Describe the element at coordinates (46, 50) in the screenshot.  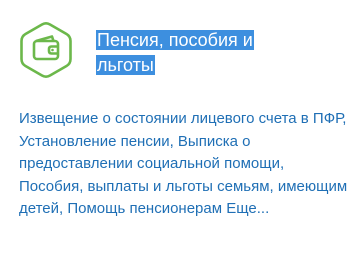
I see `wallet-icon` at that location.